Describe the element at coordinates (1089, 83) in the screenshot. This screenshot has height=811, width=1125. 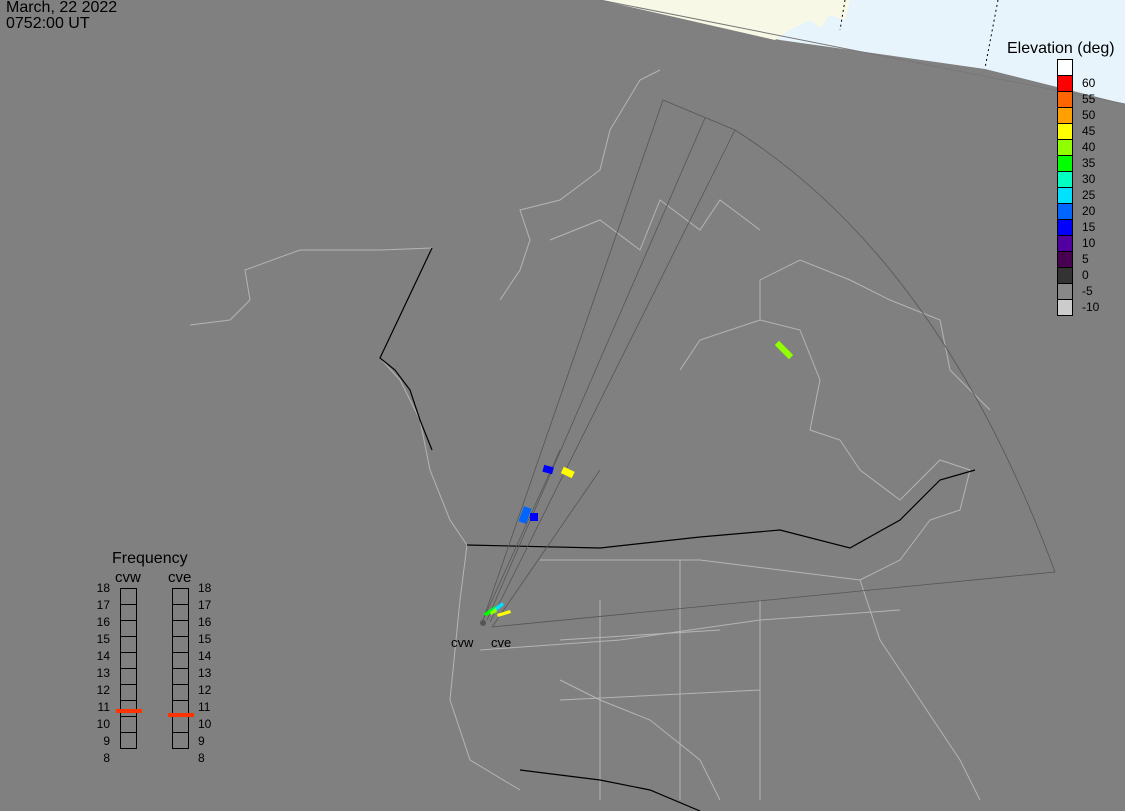
I see `colorbar-label: 60` at that location.